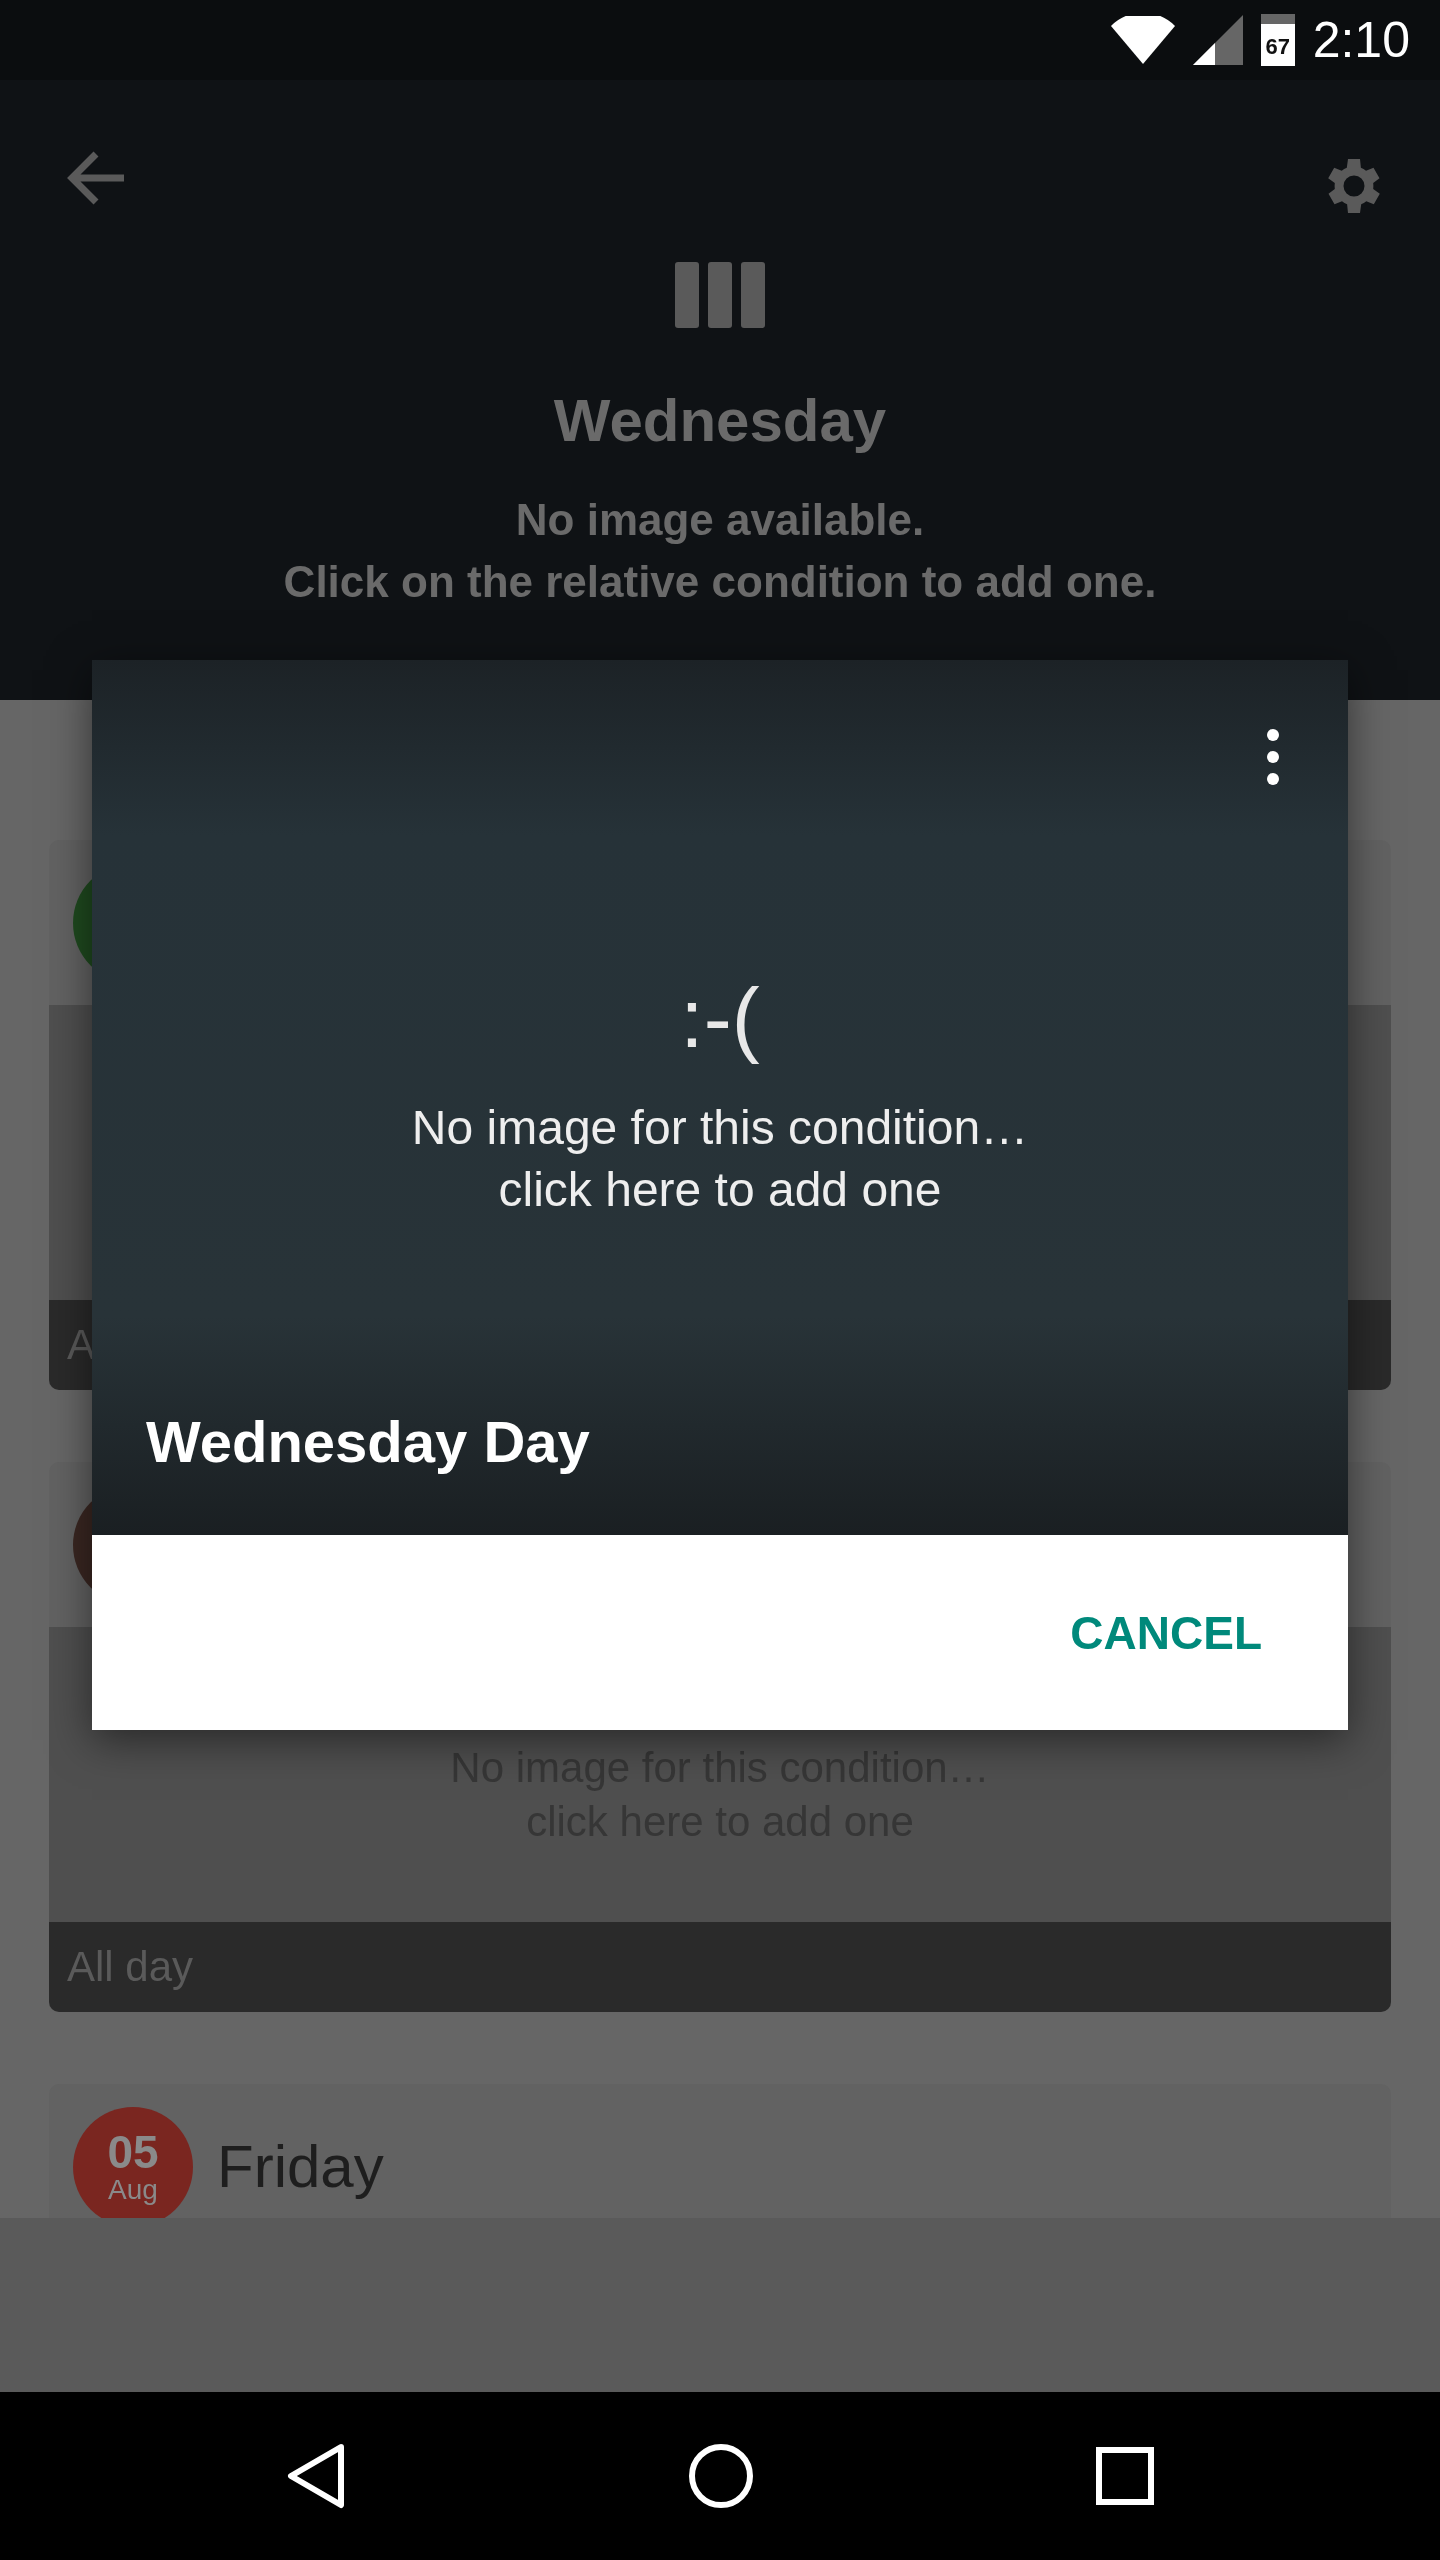 This screenshot has height=2560, width=1440. What do you see at coordinates (1125, 2476) in the screenshot?
I see `recents-icon` at bounding box center [1125, 2476].